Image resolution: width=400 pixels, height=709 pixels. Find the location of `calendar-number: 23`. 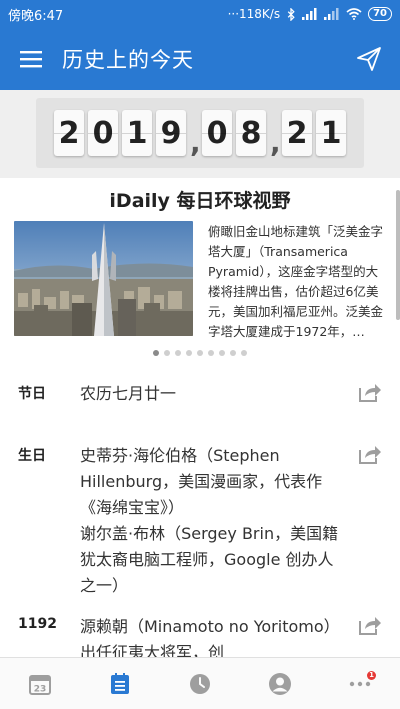

calendar-number: 23 is located at coordinates (40, 689).